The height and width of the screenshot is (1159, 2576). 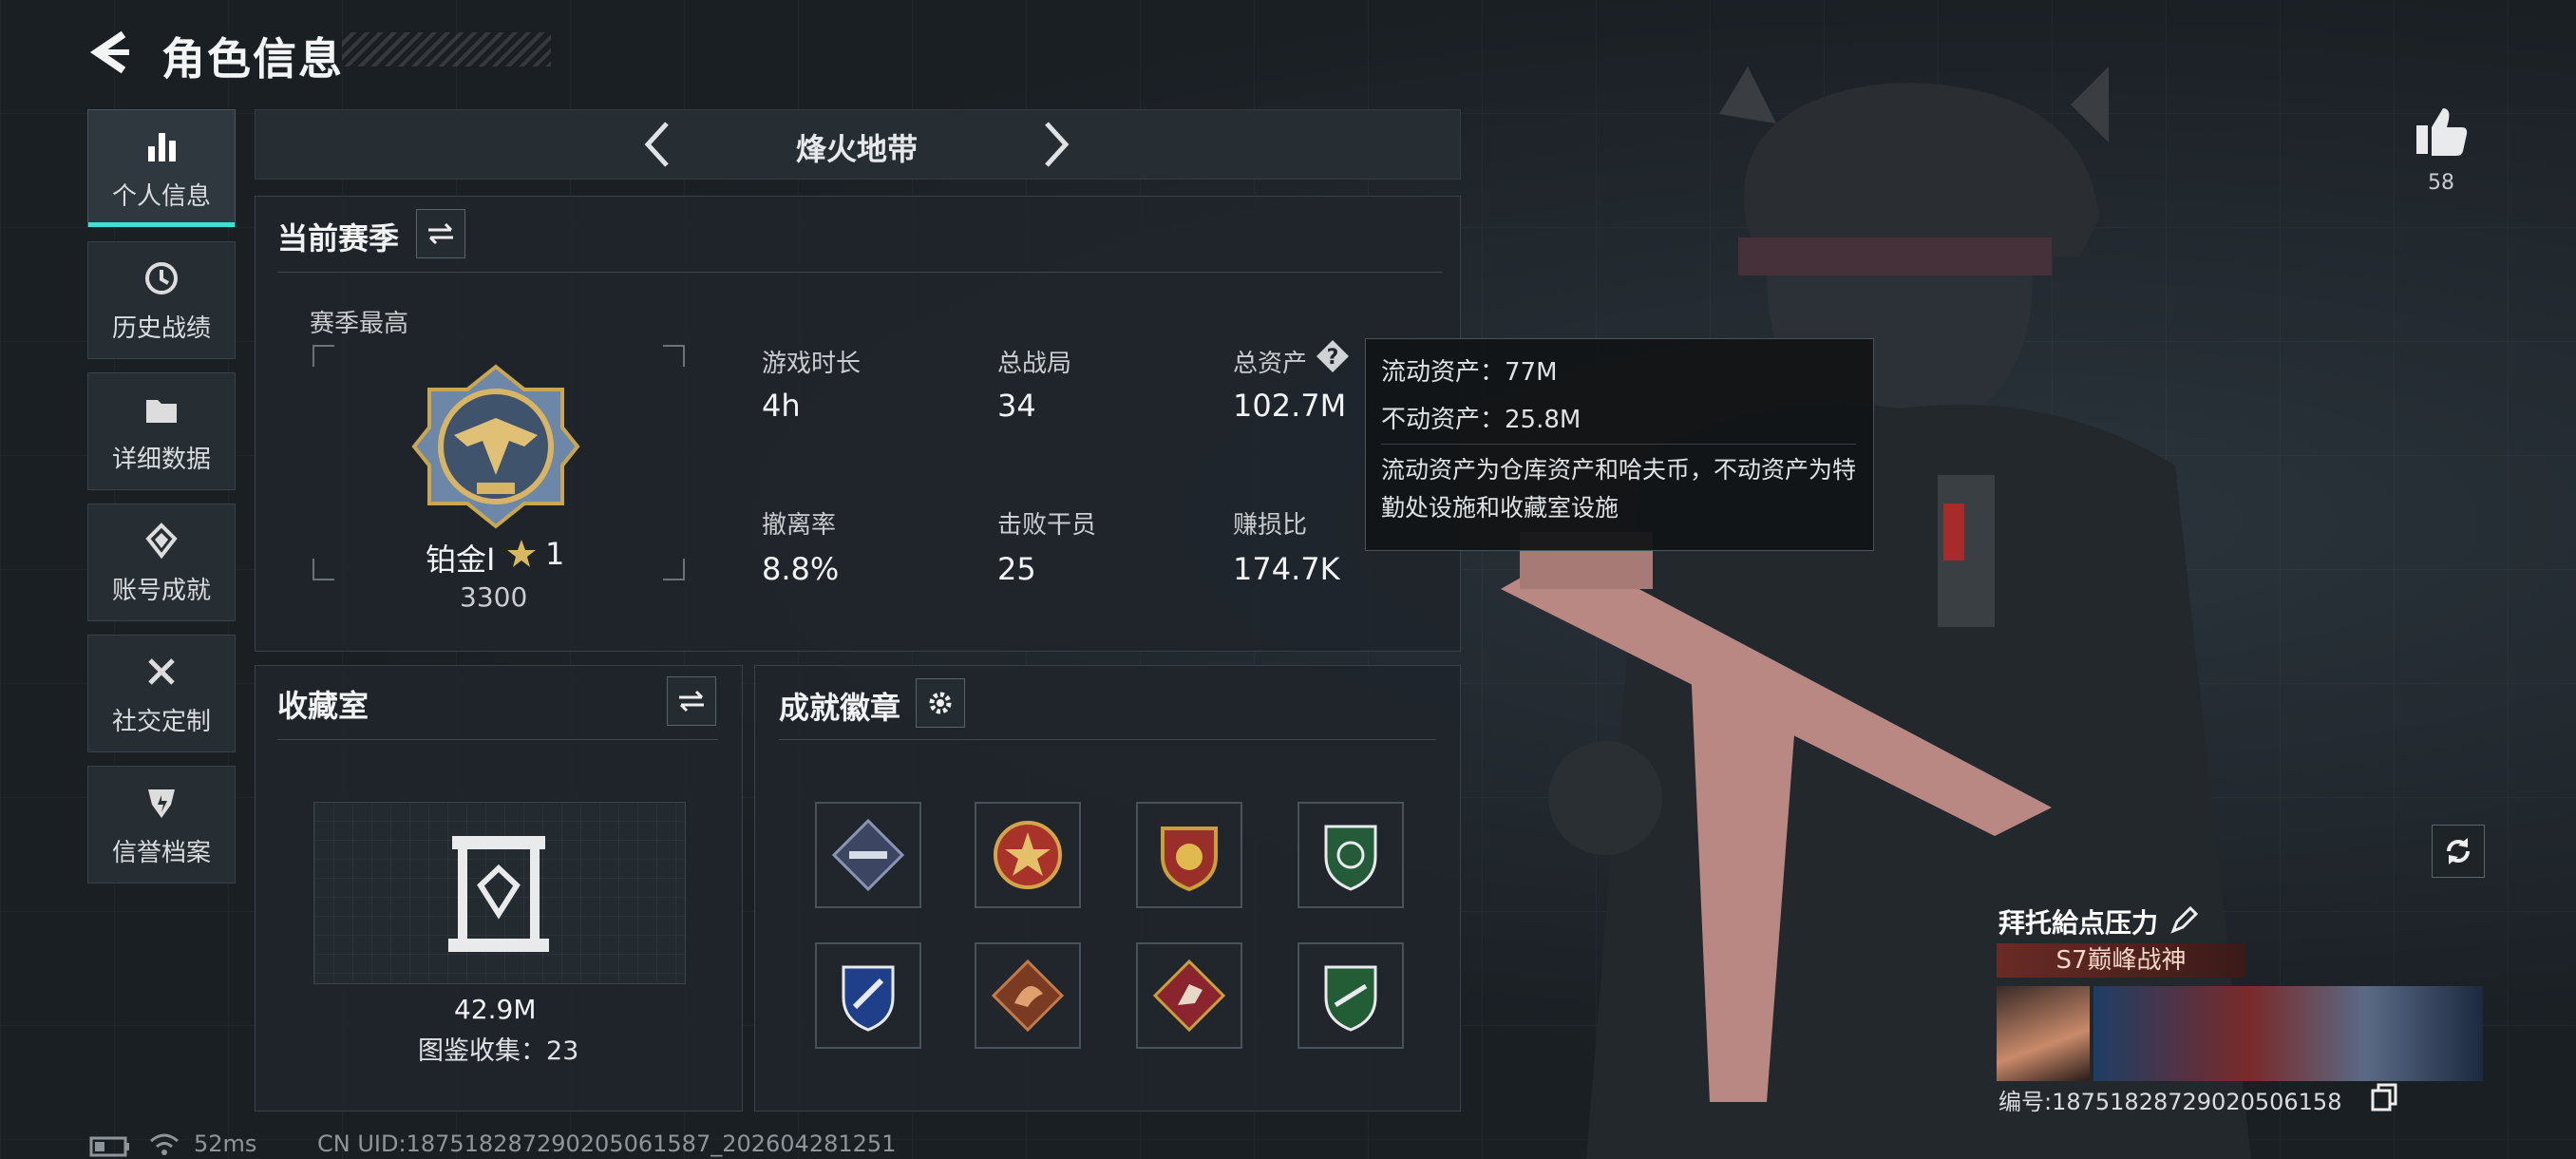 I want to click on blue-wrench-badge-icon, so click(x=868, y=998).